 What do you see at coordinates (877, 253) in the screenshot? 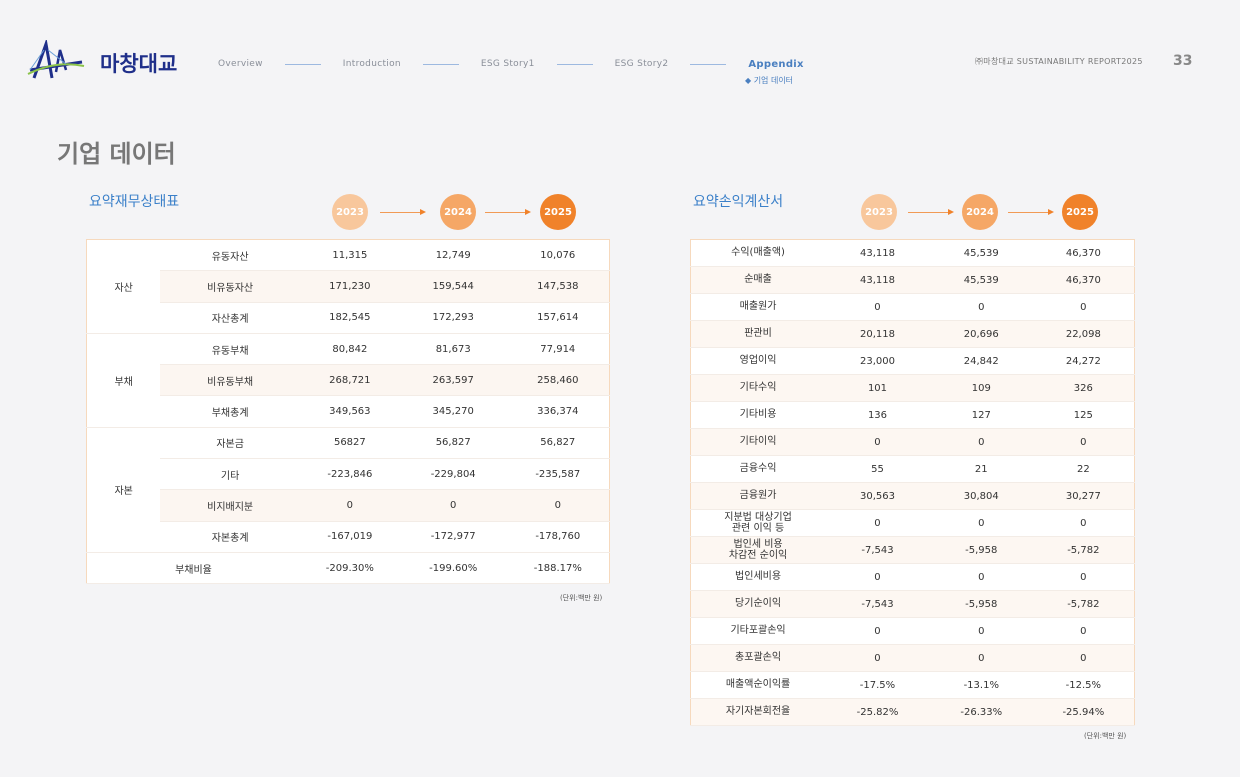
I see `cell-value: 43,118` at bounding box center [877, 253].